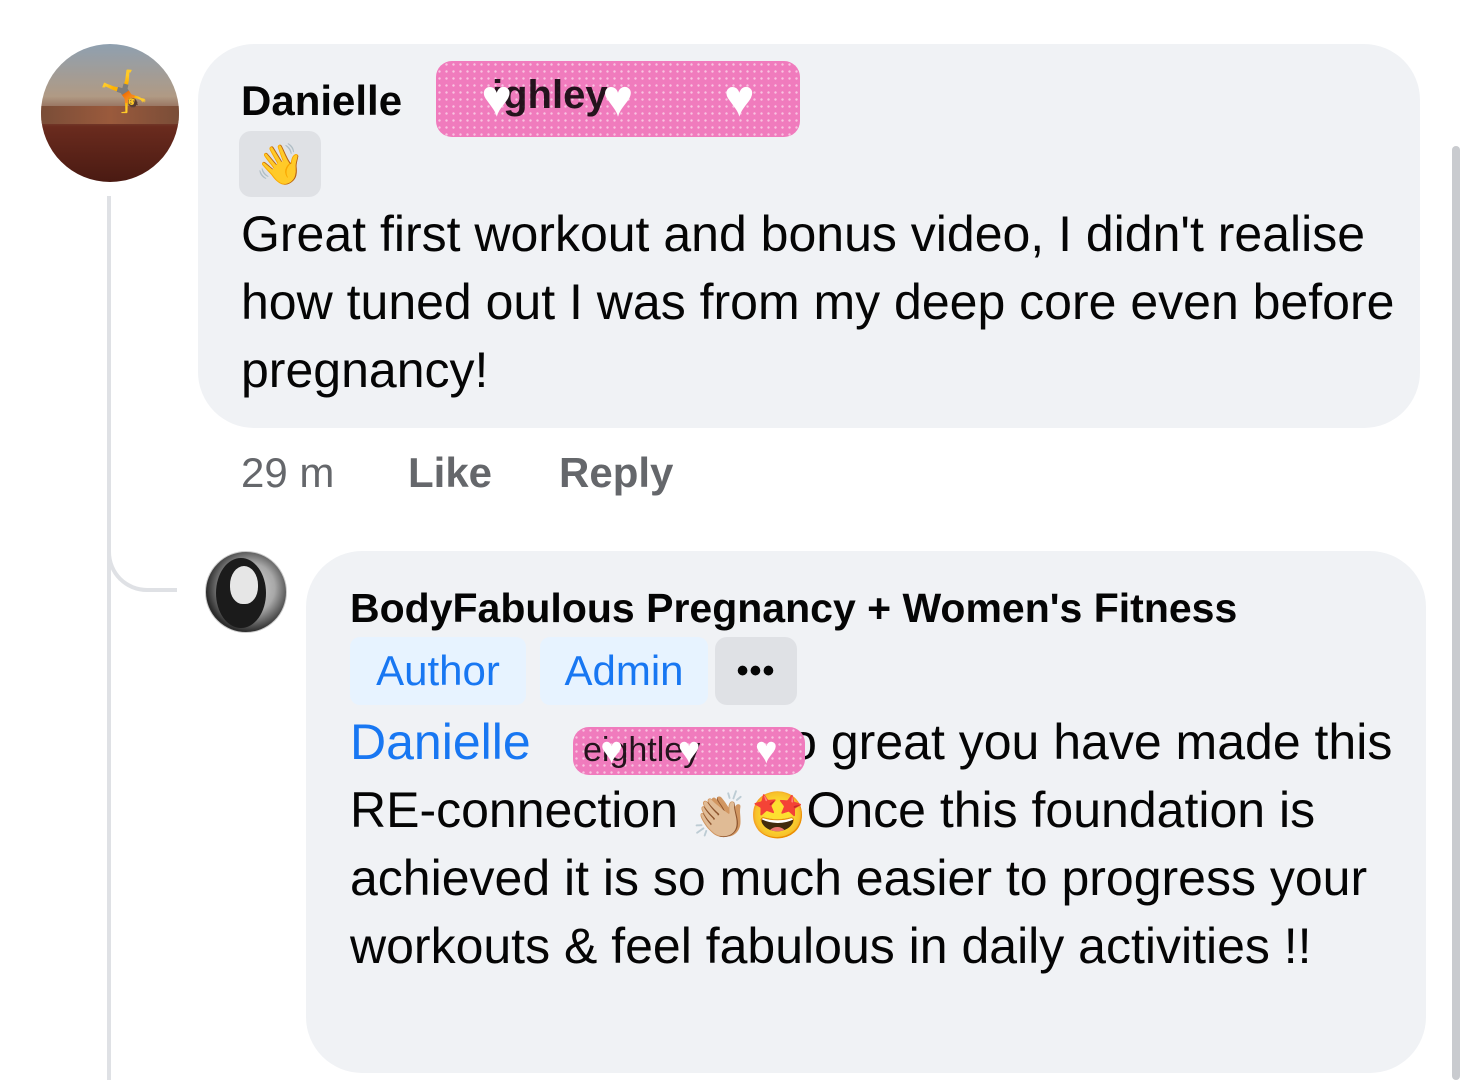 The image size is (1471, 1080). Describe the element at coordinates (624, 671) in the screenshot. I see `admin-badge: Admin` at that location.